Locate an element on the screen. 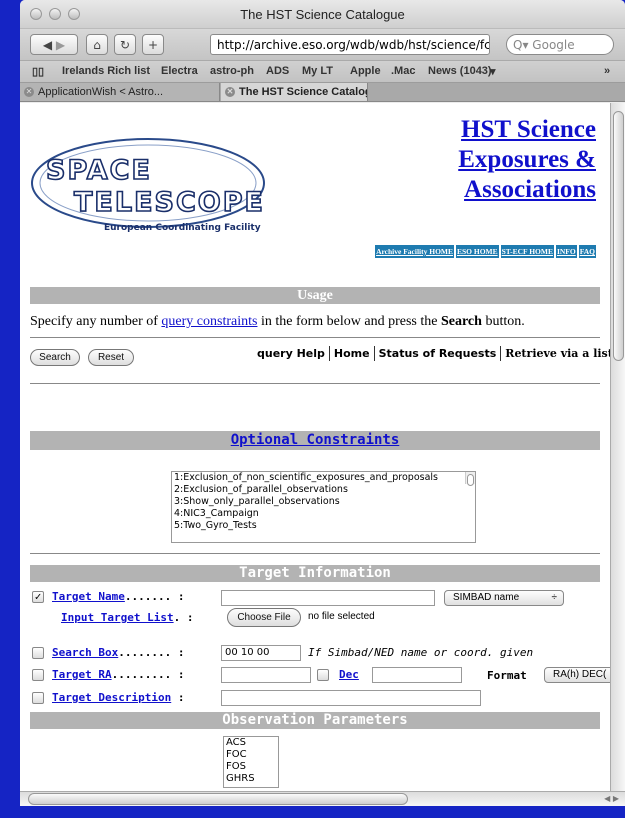 The height and width of the screenshot is (818, 625). status-of-requests-link: Status of Requests is located at coordinates (438, 353).